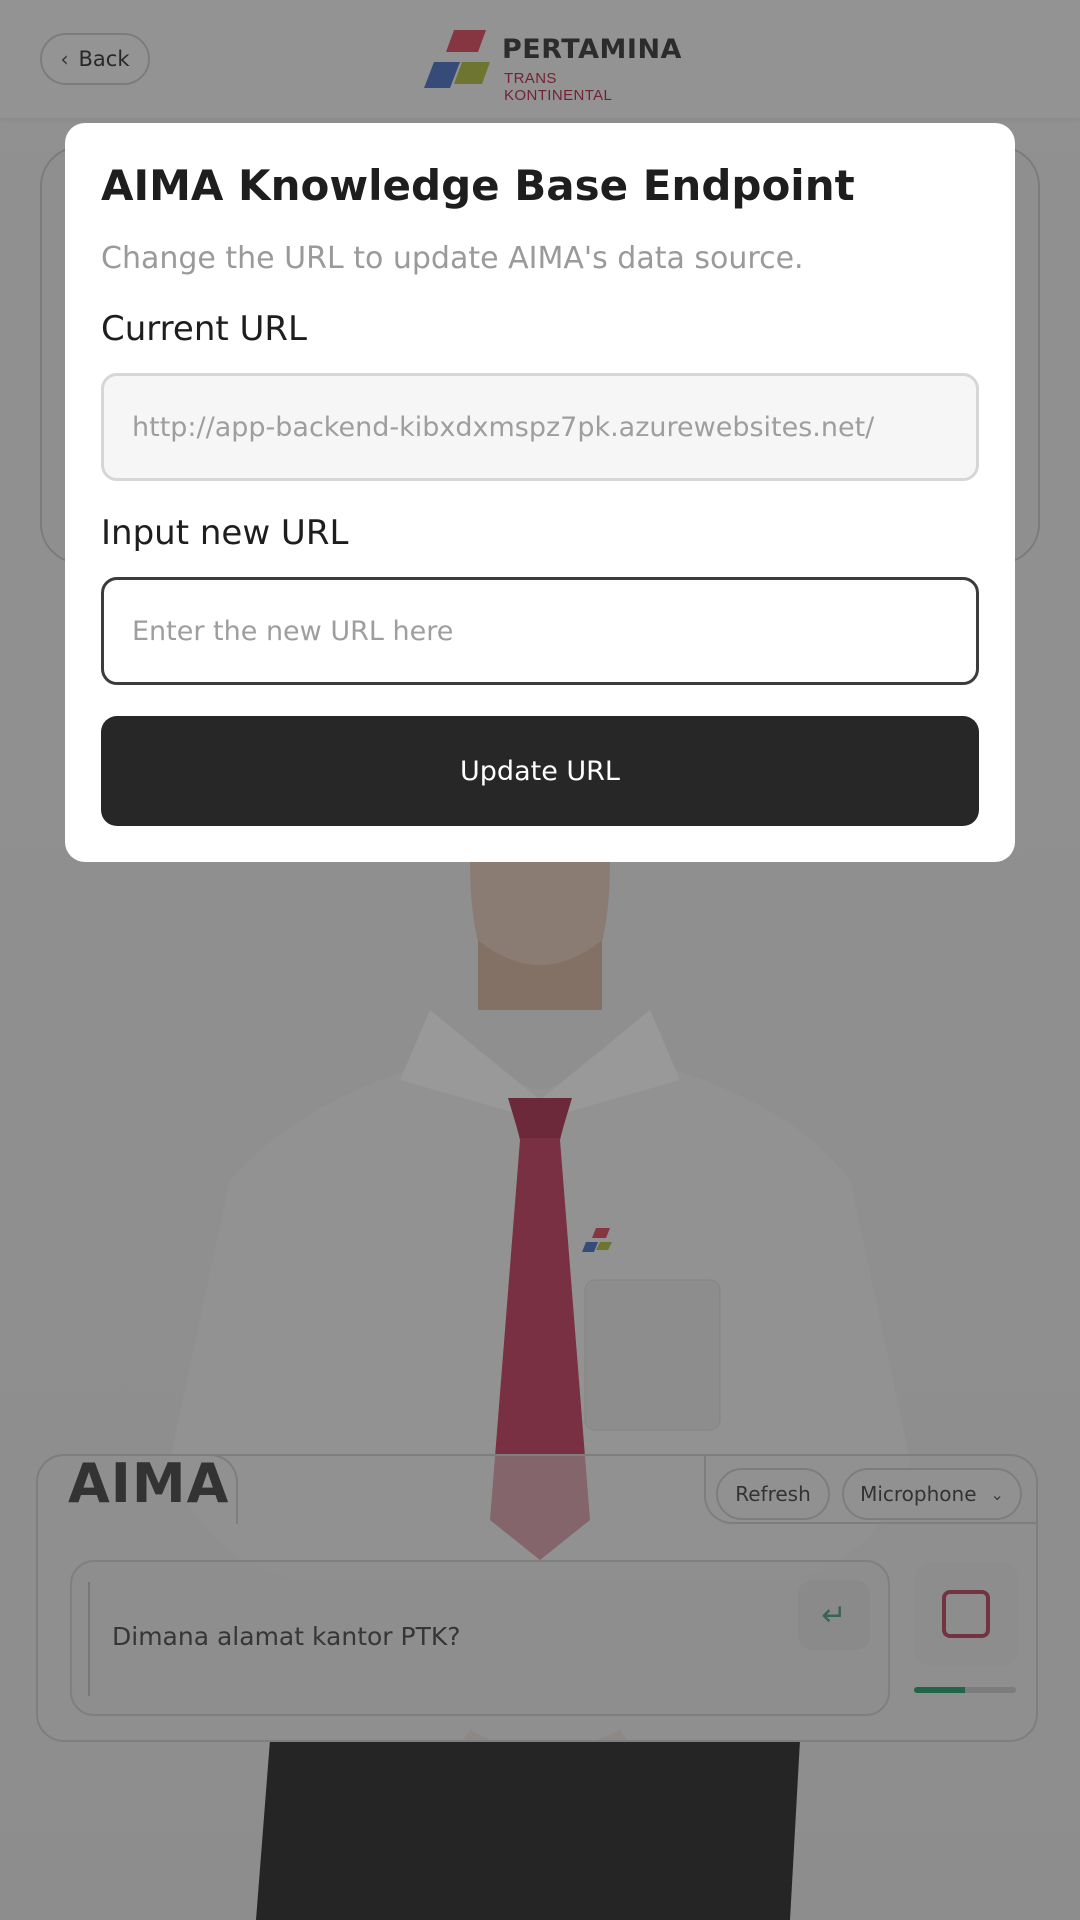  What do you see at coordinates (540, 631) in the screenshot?
I see `new-url-input` at bounding box center [540, 631].